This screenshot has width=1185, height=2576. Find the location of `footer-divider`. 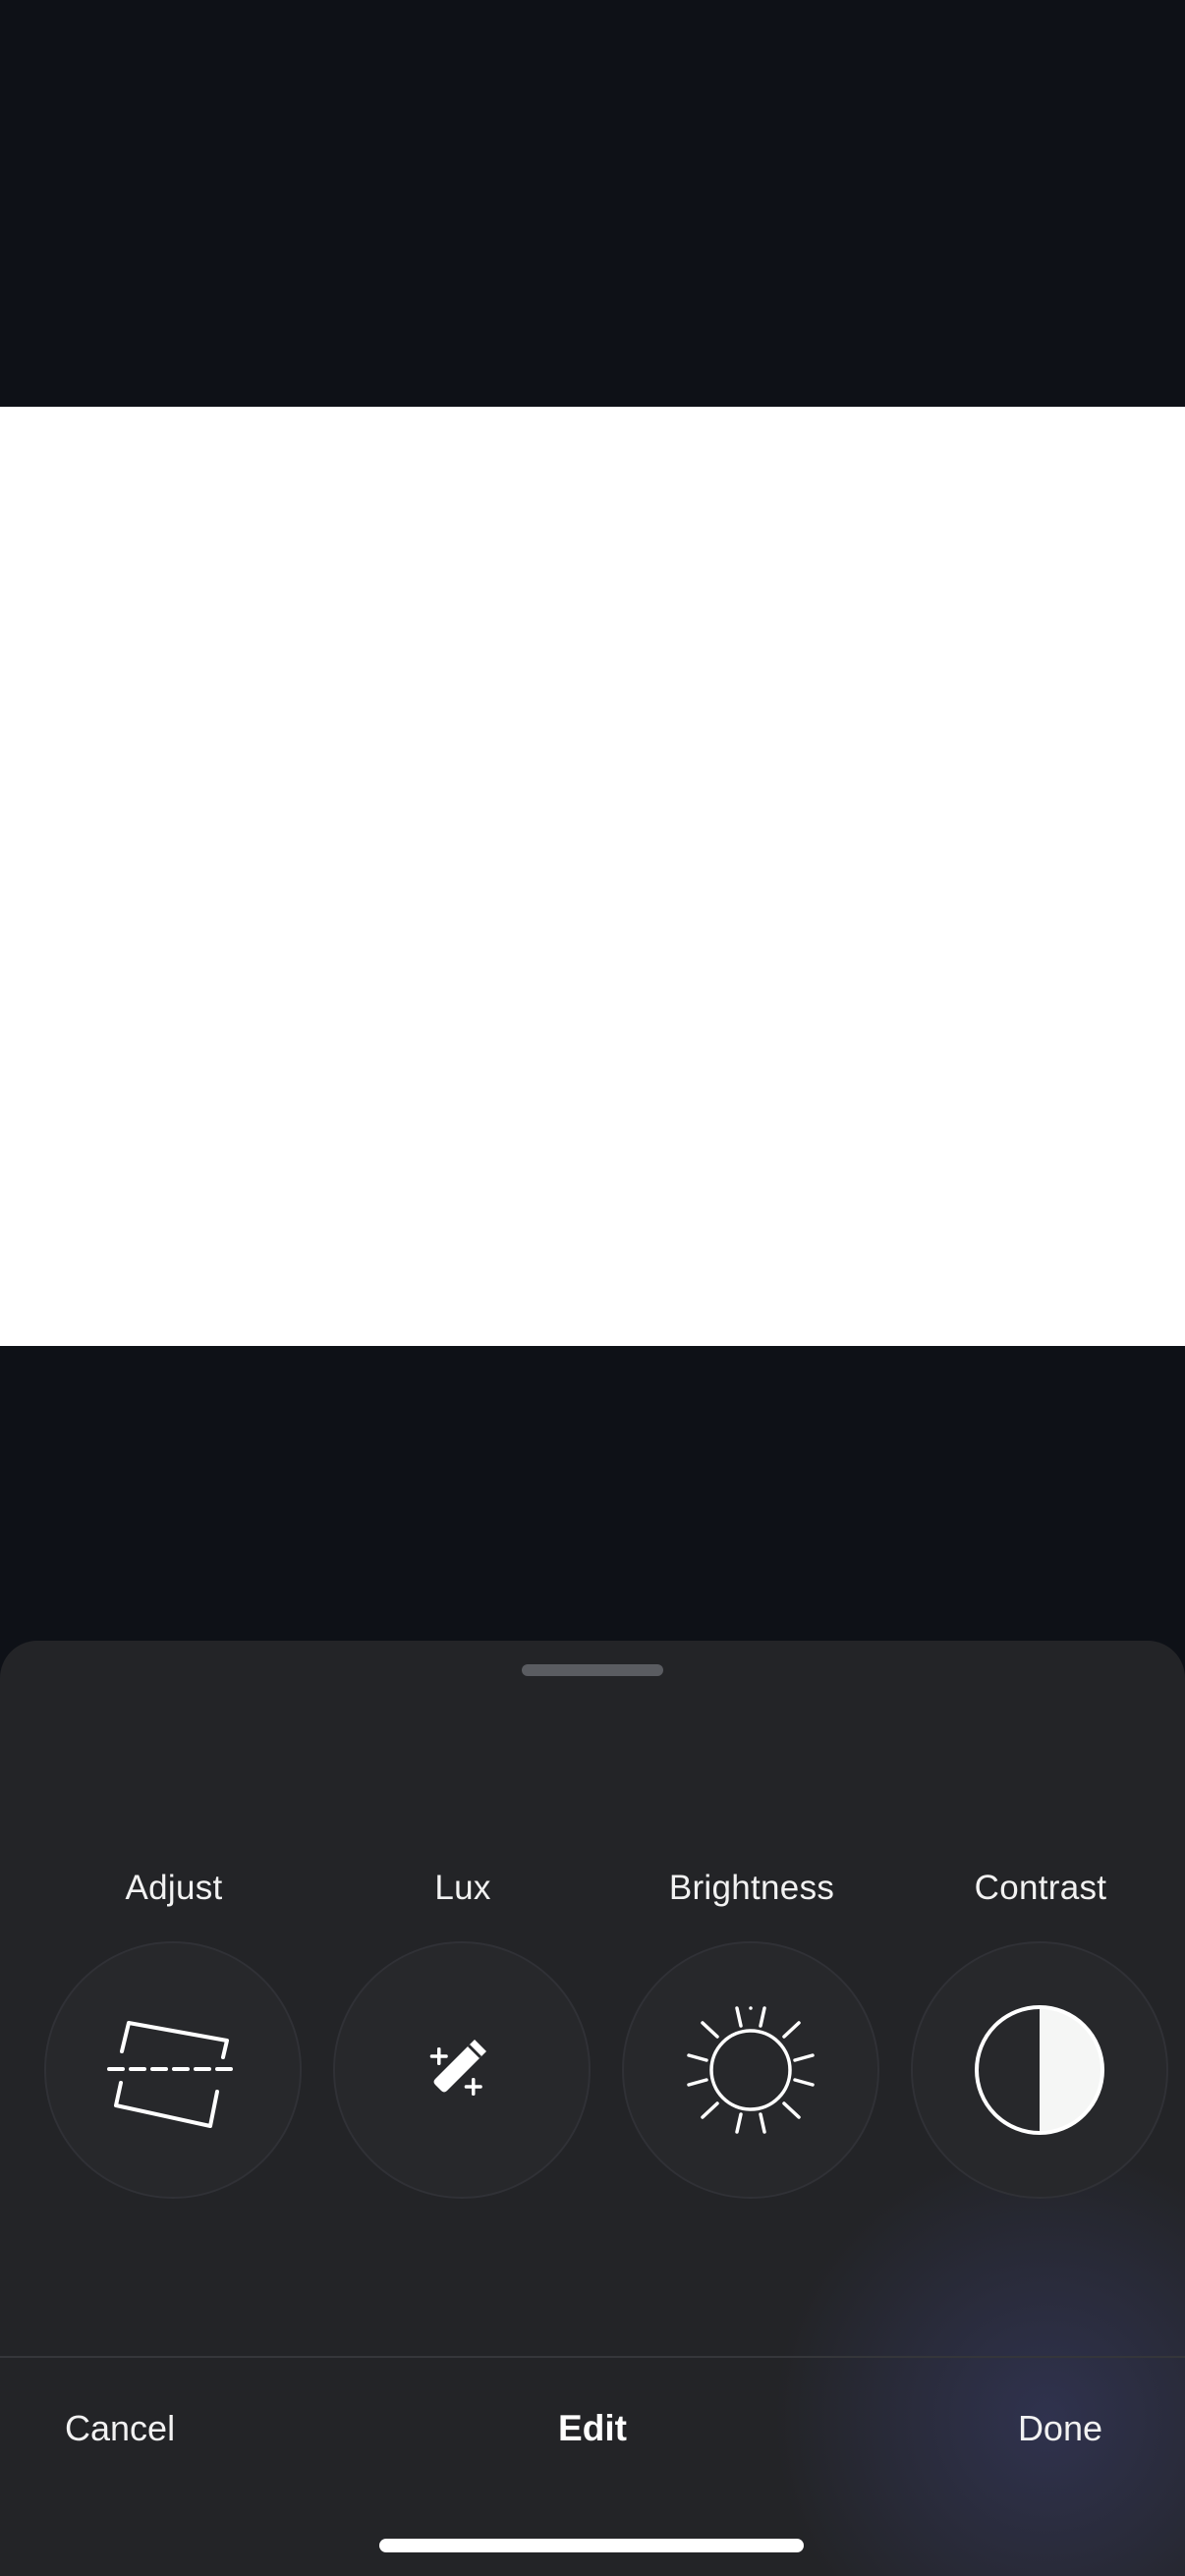

footer-divider is located at coordinates (592, 2357).